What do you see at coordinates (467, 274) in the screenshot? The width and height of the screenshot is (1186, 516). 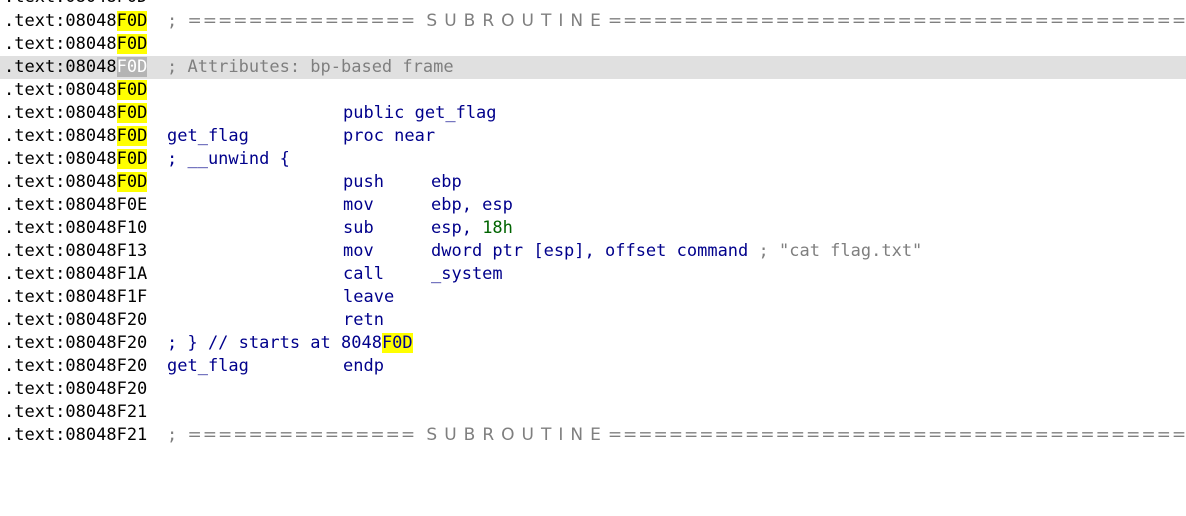 I see `call-target: _system` at bounding box center [467, 274].